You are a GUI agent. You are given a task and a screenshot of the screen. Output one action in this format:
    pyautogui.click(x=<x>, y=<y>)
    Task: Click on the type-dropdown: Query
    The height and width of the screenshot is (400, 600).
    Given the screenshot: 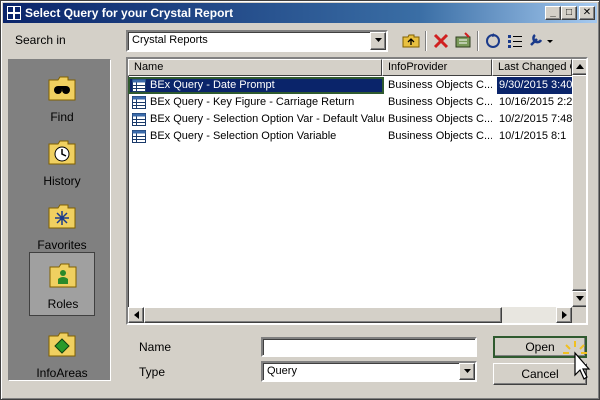 What is the action you would take?
    pyautogui.click(x=369, y=371)
    